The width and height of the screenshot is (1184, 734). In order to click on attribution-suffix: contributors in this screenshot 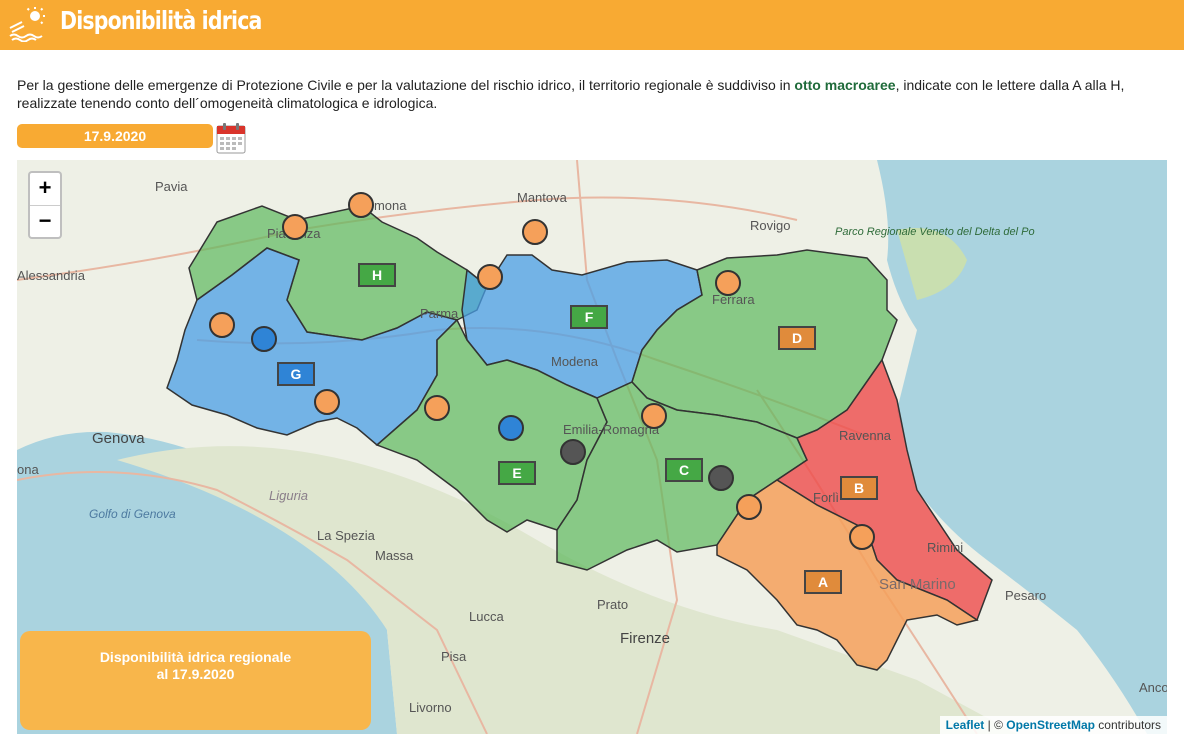, I will do `click(1127, 725)`.